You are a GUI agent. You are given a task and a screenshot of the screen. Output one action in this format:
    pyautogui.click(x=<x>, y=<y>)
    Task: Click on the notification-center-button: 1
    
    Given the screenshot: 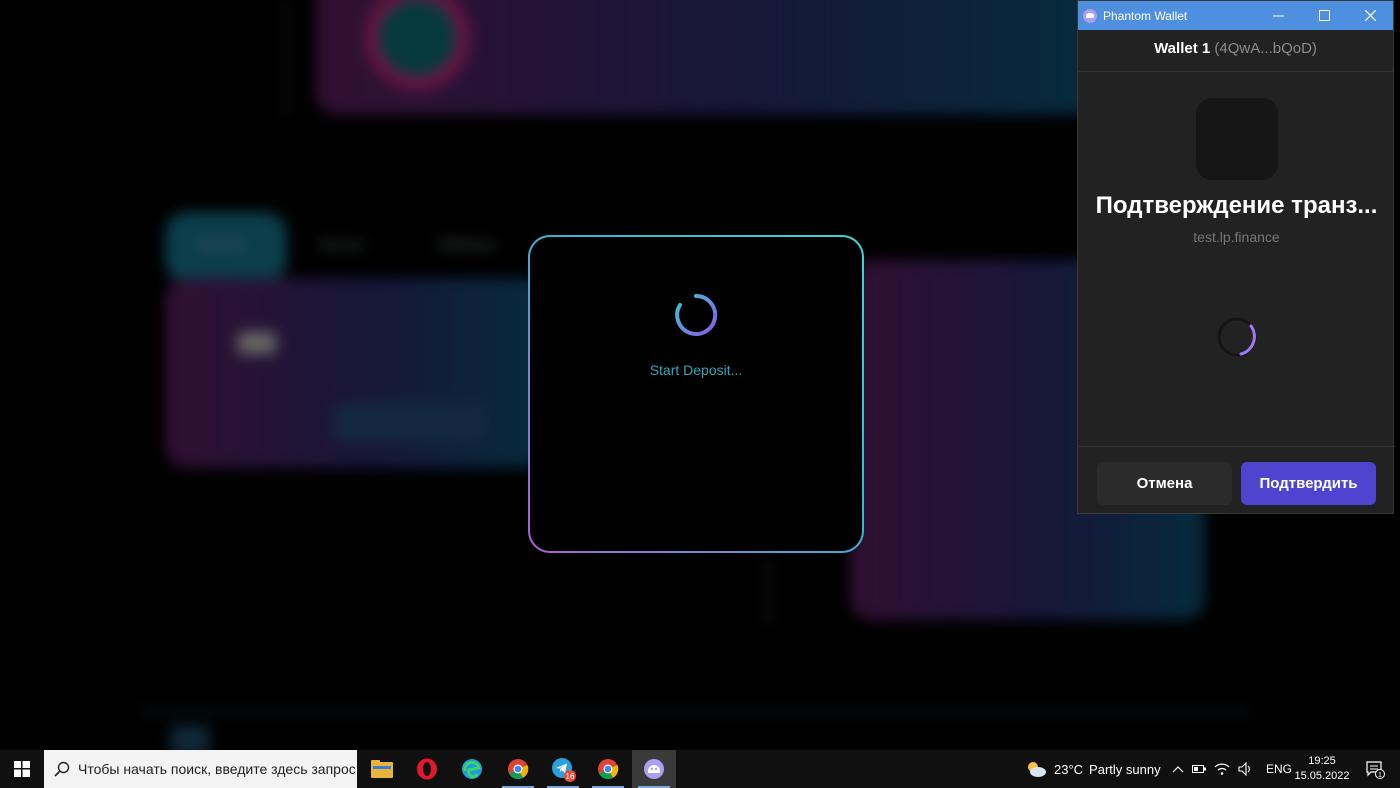 What is the action you would take?
    pyautogui.click(x=1375, y=769)
    